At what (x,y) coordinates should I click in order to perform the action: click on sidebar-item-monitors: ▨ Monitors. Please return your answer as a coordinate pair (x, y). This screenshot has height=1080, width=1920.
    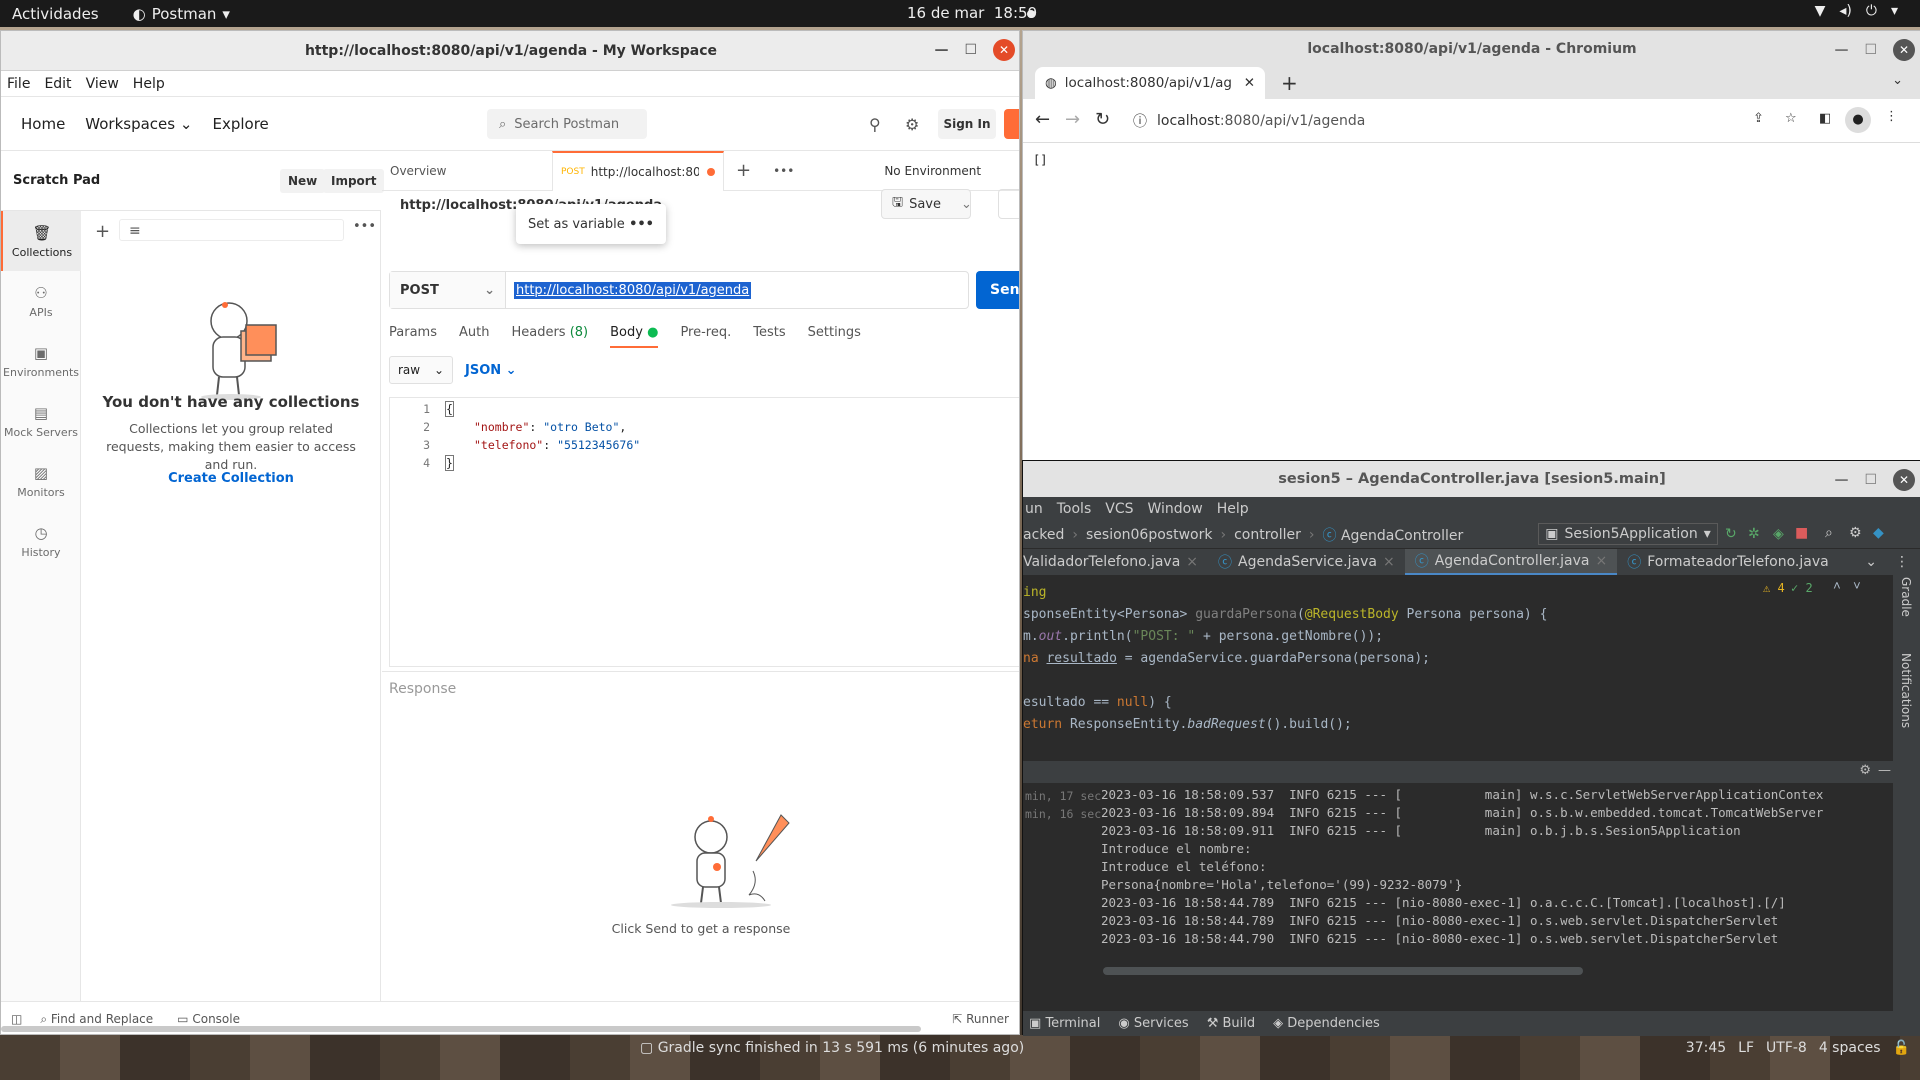
    Looking at the image, I should click on (41, 481).